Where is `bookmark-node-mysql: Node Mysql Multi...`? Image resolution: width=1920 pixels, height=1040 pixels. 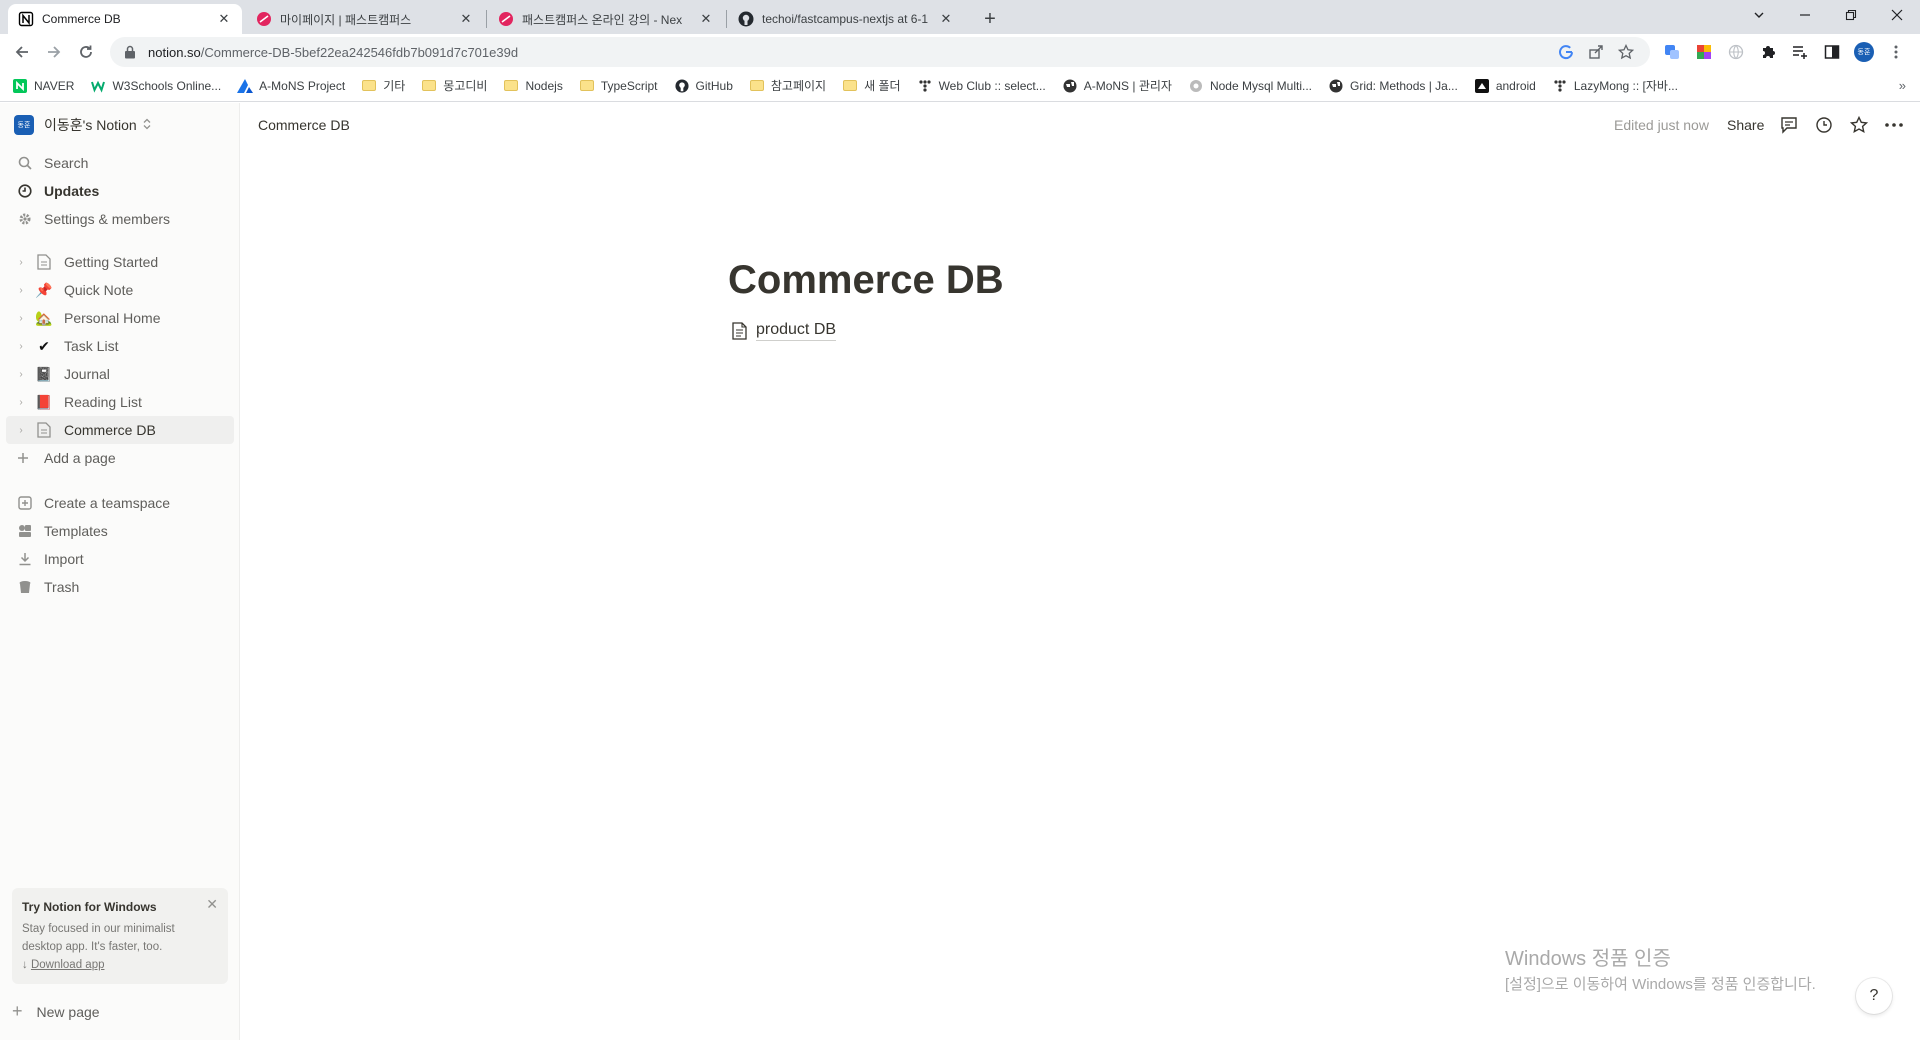 bookmark-node-mysql: Node Mysql Multi... is located at coordinates (1250, 86).